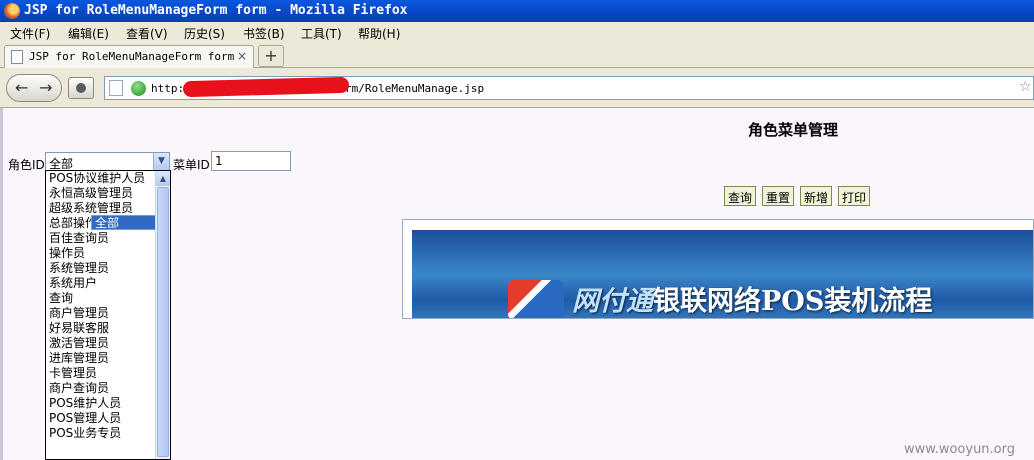 The image size is (1034, 460). What do you see at coordinates (854, 196) in the screenshot?
I see `print-button: 打印` at bounding box center [854, 196].